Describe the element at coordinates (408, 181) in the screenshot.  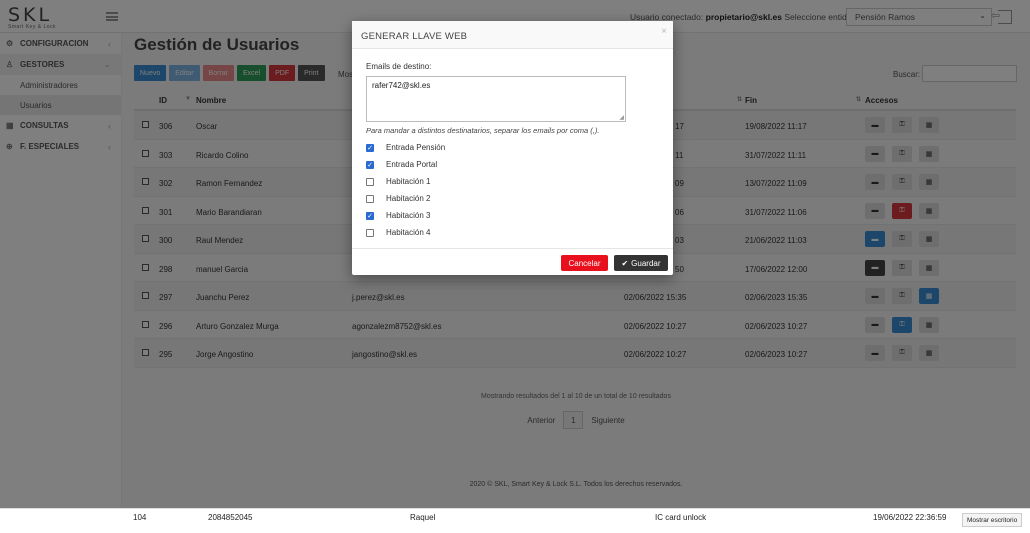
I see `access-option-label: Habitación 1` at that location.